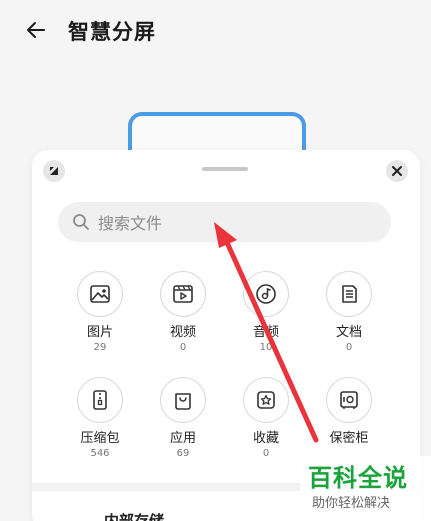  I want to click on category-label: 收藏, so click(265, 438).